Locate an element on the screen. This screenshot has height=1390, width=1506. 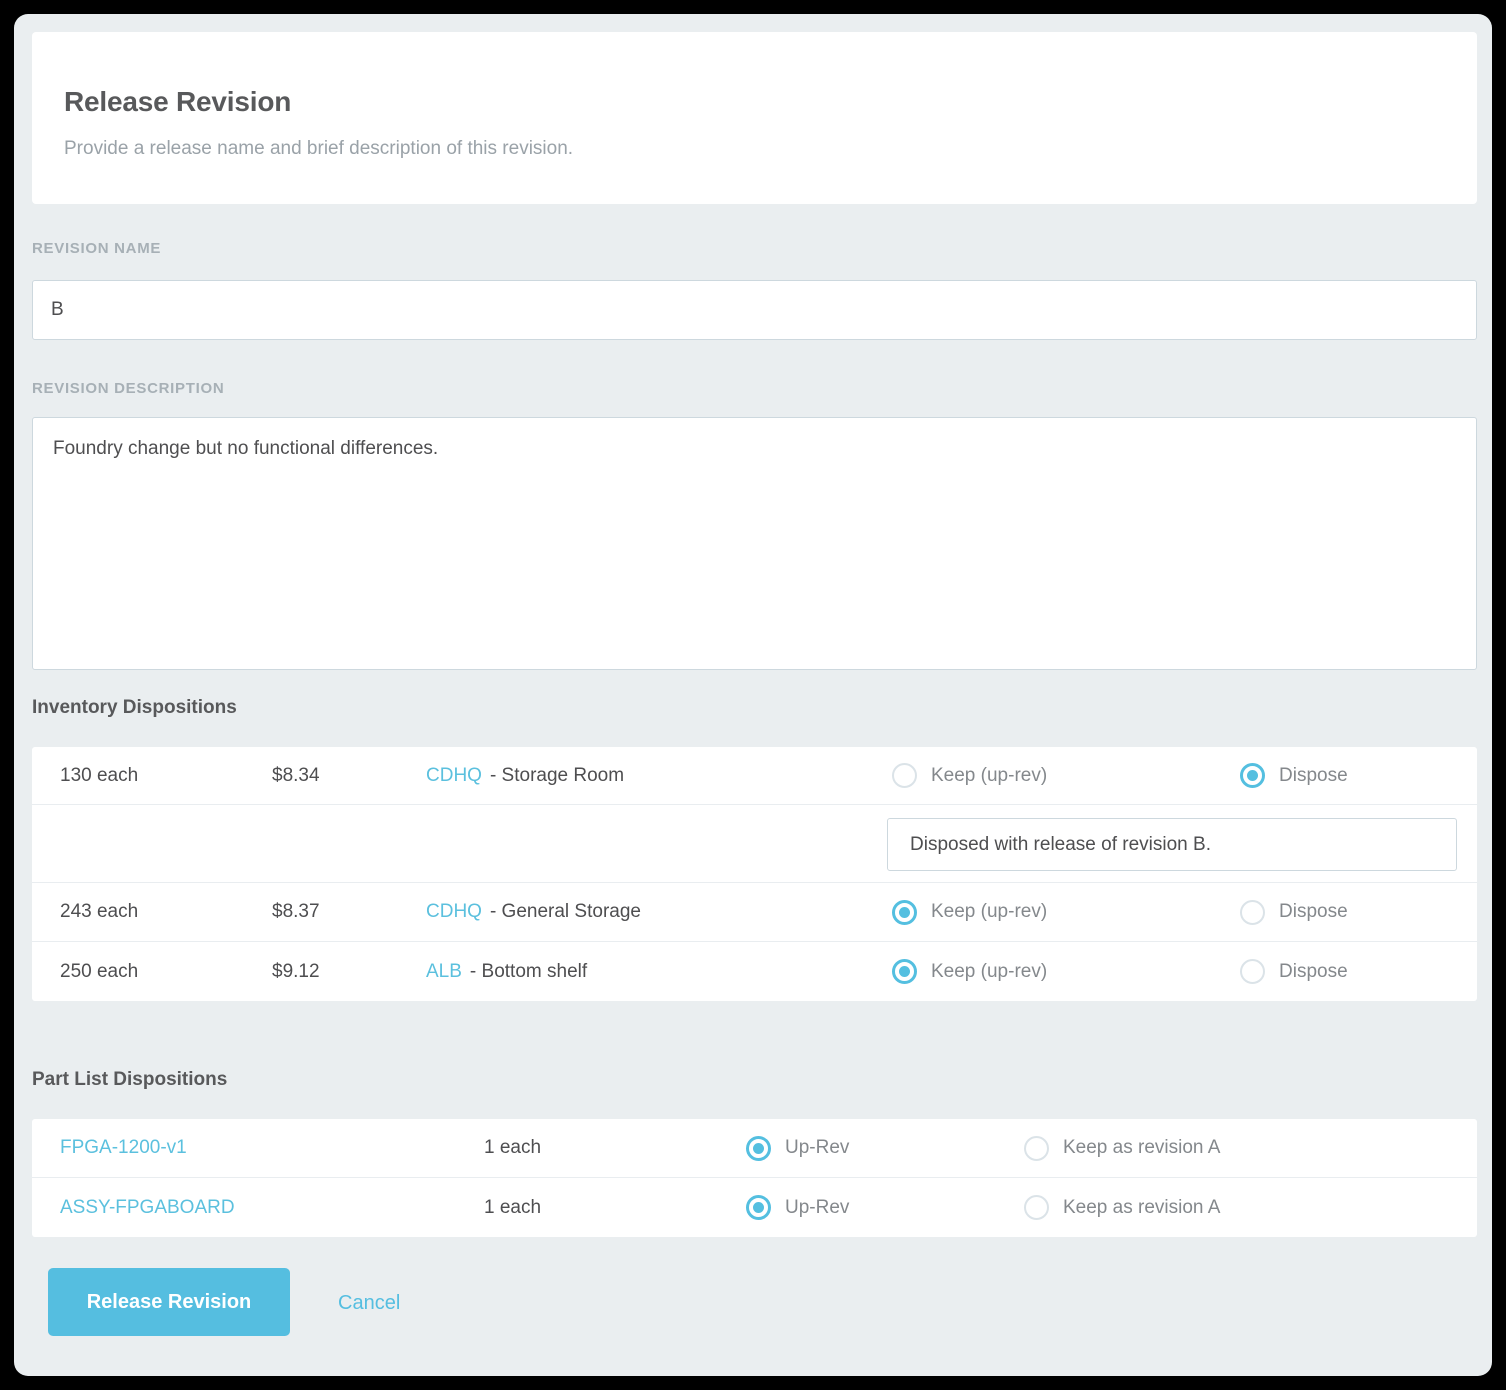
table-row-note is located at coordinates (754, 844).